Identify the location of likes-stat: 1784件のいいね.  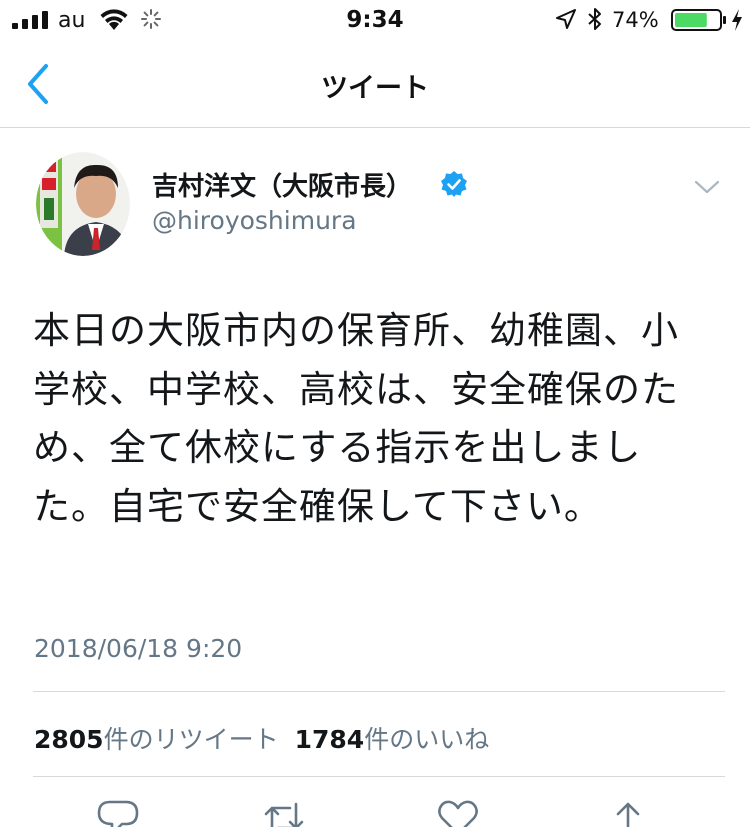
(400, 739).